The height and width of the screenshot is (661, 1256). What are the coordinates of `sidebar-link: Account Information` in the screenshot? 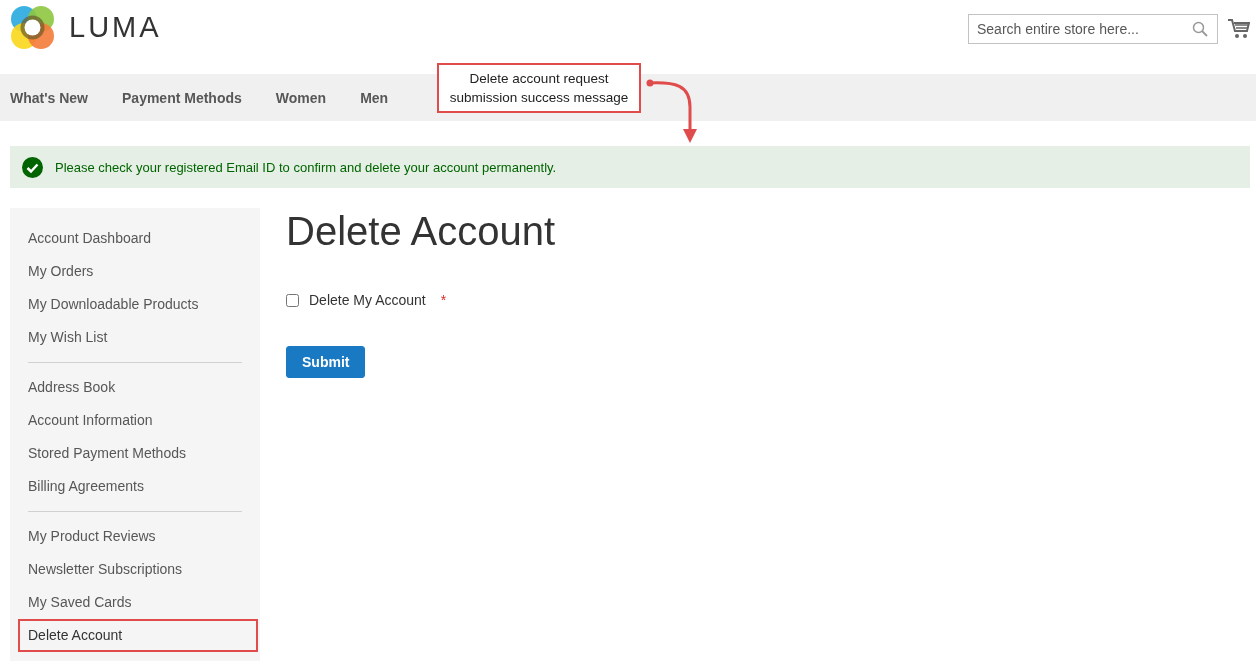 It's located at (138, 420).